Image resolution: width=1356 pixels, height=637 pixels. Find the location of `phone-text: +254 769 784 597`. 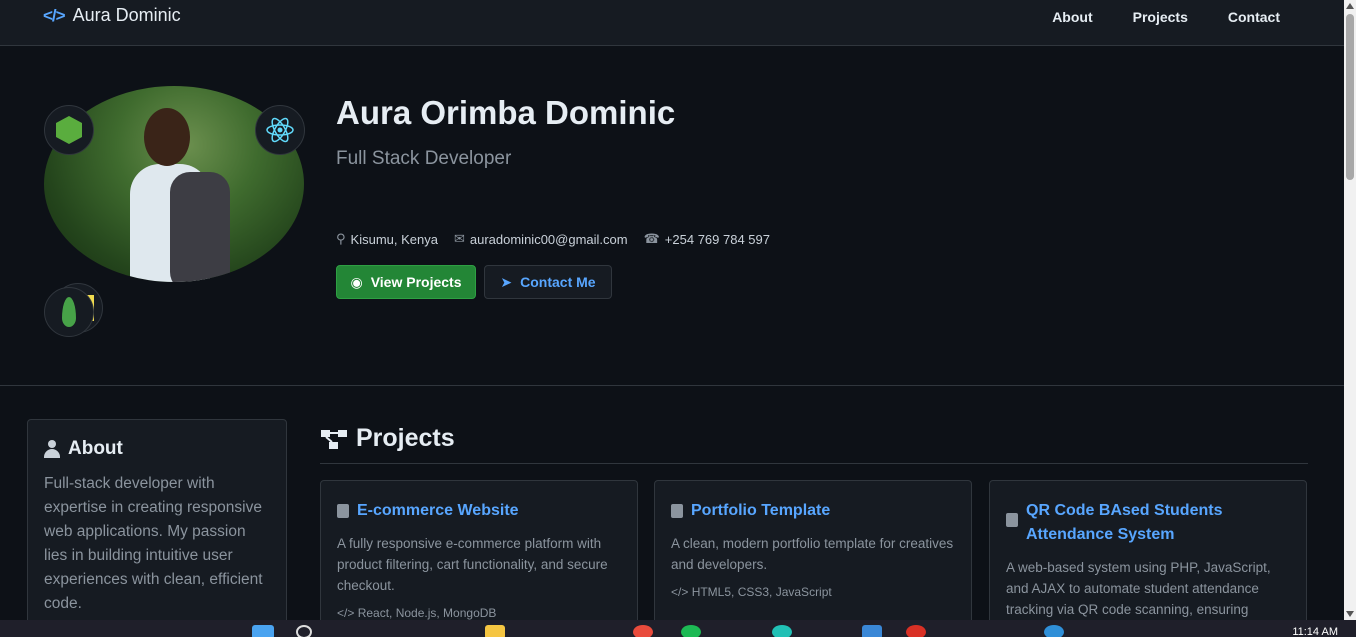

phone-text: +254 769 784 597 is located at coordinates (717, 239).